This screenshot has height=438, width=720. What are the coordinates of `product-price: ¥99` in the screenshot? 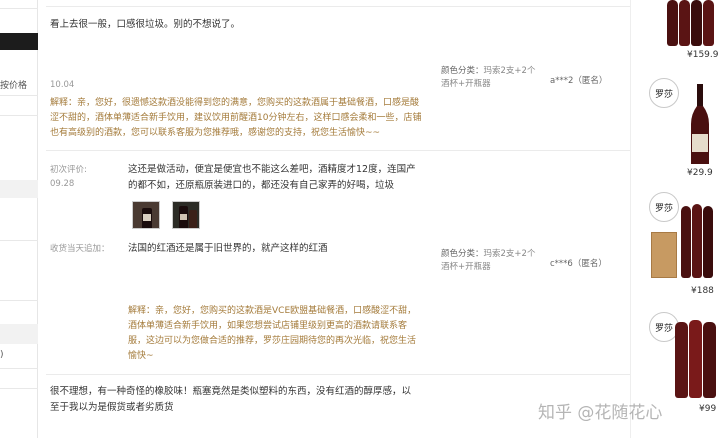 It's located at (708, 409).